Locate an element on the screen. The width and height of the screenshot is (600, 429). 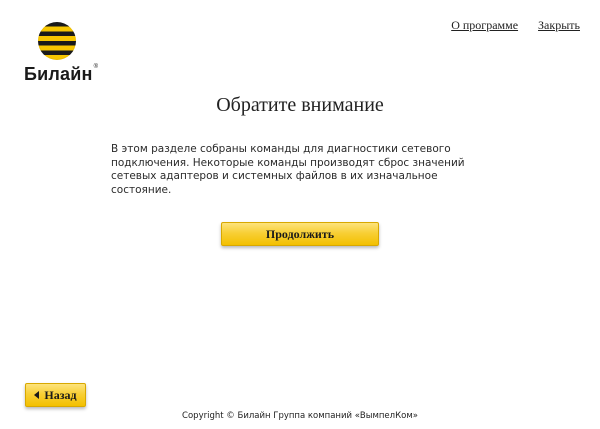
back-button: Назад is located at coordinates (55, 395).